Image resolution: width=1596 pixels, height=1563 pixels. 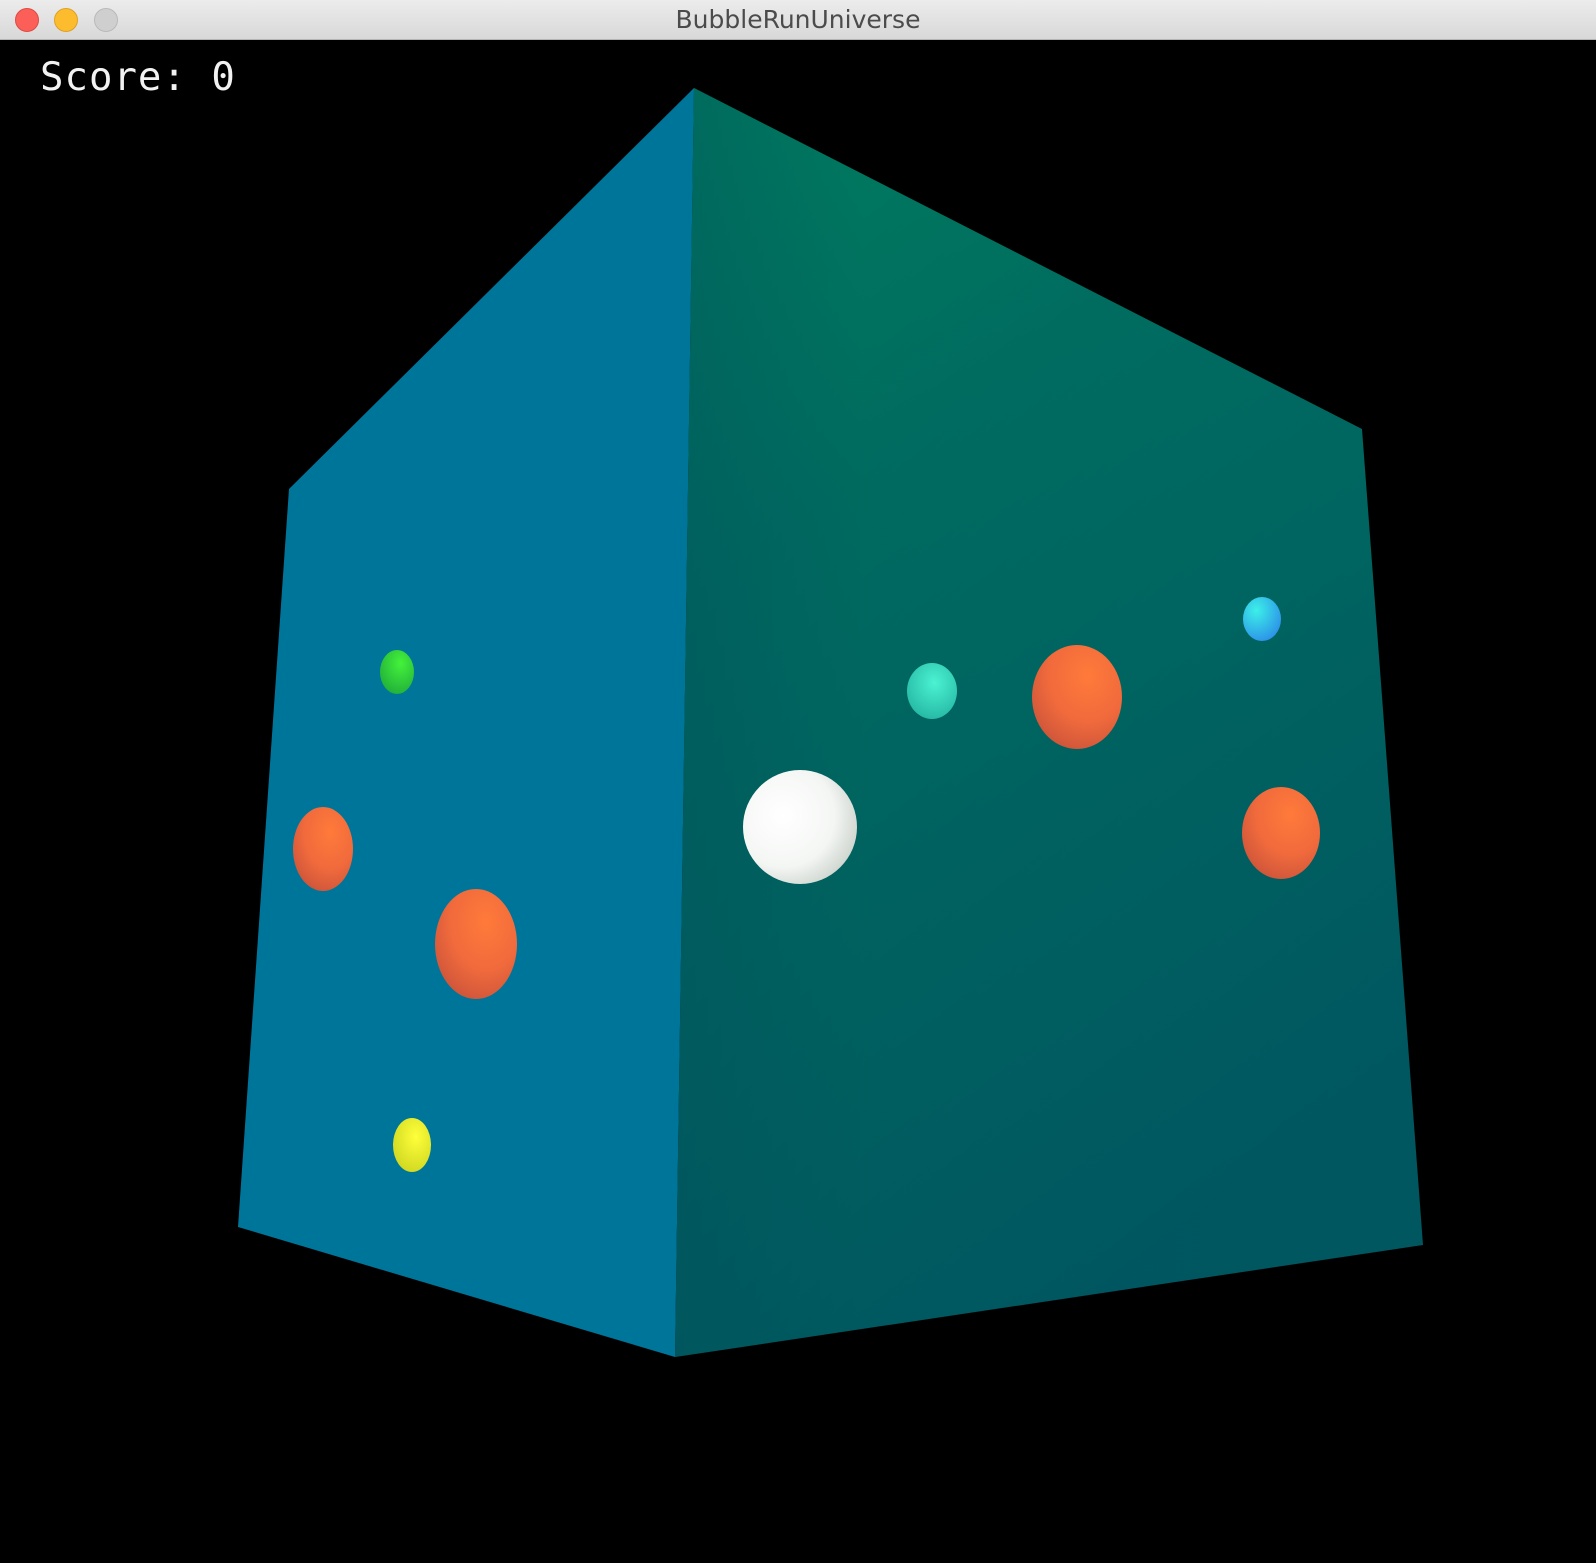 I want to click on bubble-cyan, so click(x=932, y=691).